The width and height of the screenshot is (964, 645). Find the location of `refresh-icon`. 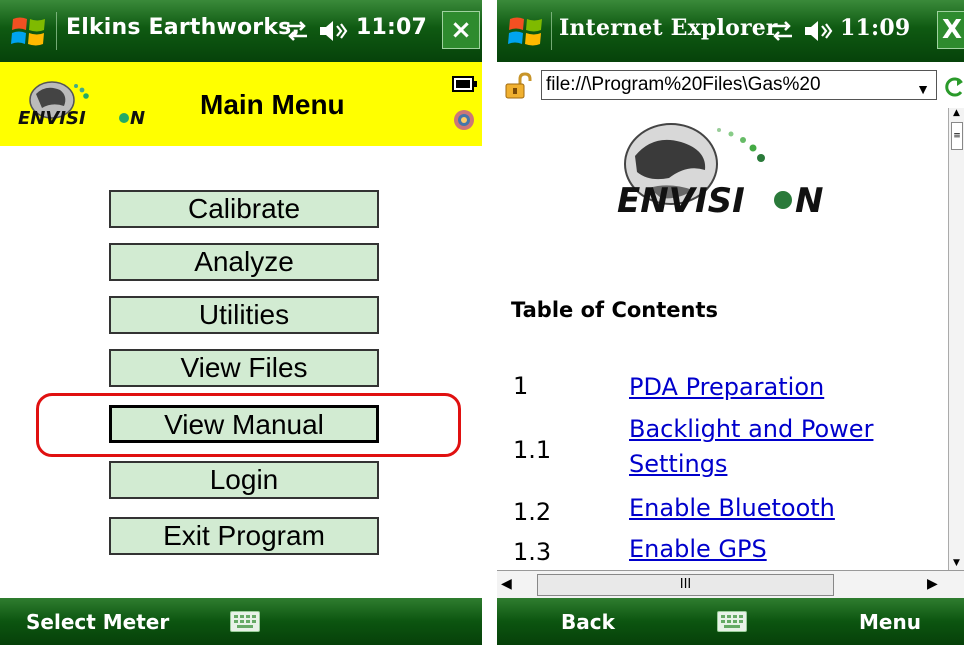

refresh-icon is located at coordinates (954, 86).